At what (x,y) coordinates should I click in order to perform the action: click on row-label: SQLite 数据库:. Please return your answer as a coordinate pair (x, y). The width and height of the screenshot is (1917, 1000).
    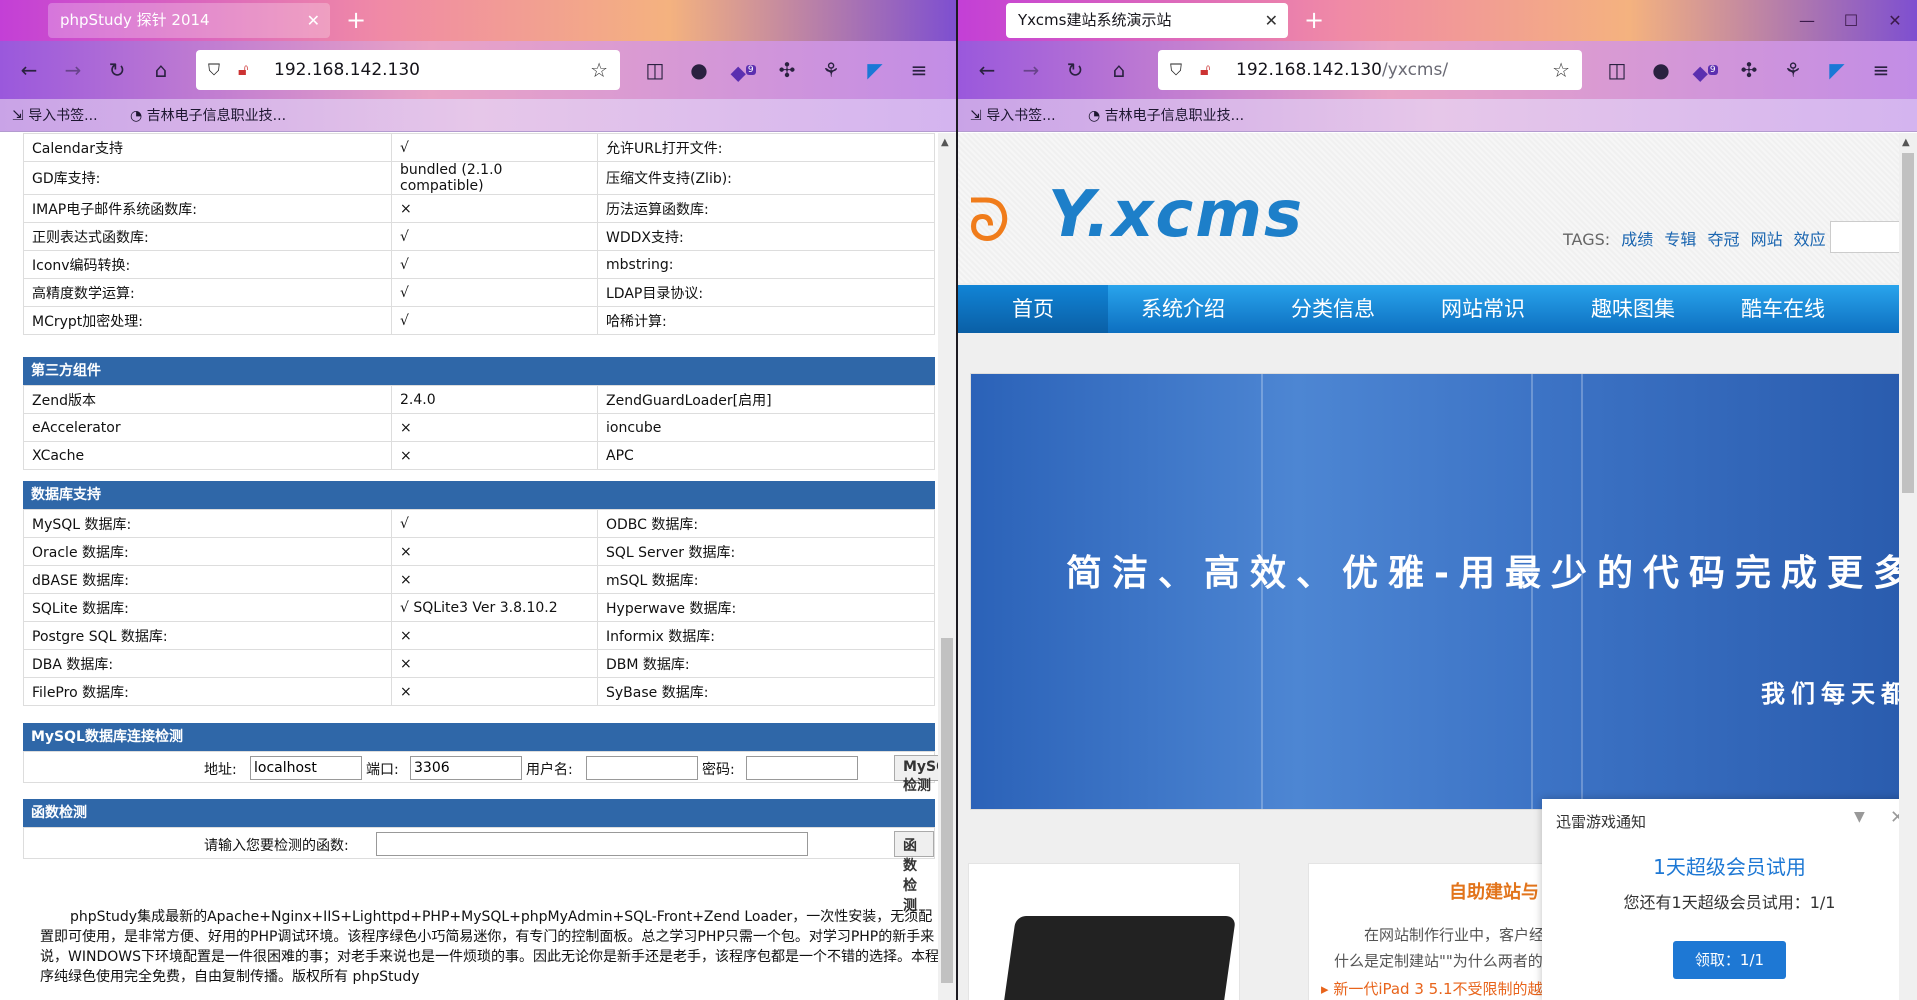
    Looking at the image, I should click on (207, 607).